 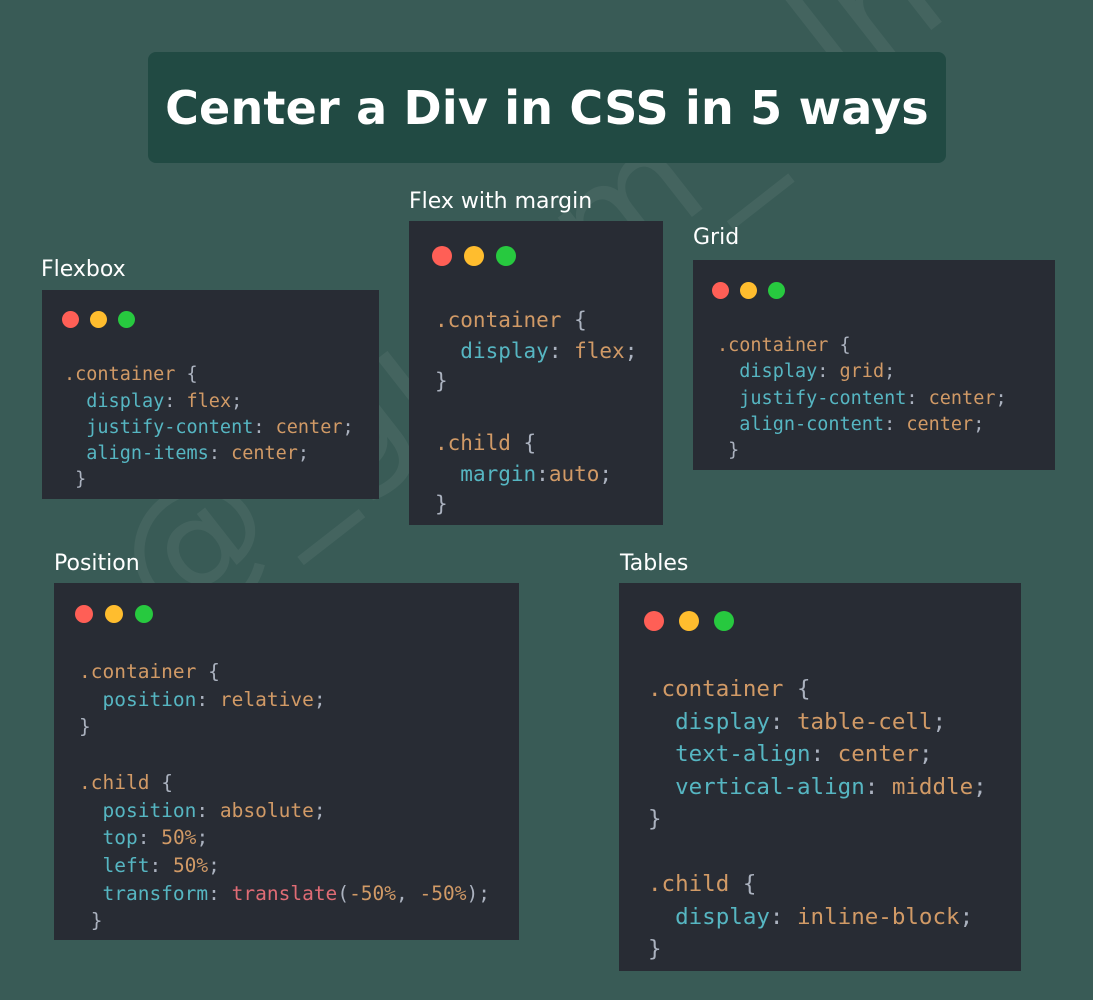 What do you see at coordinates (770, 786) in the screenshot?
I see `code-token: vertical-align` at bounding box center [770, 786].